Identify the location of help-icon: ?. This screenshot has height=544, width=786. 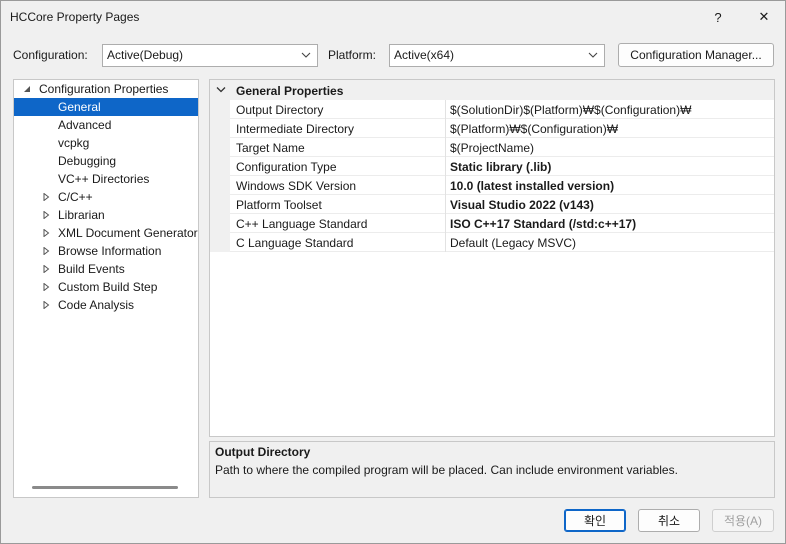
(718, 17).